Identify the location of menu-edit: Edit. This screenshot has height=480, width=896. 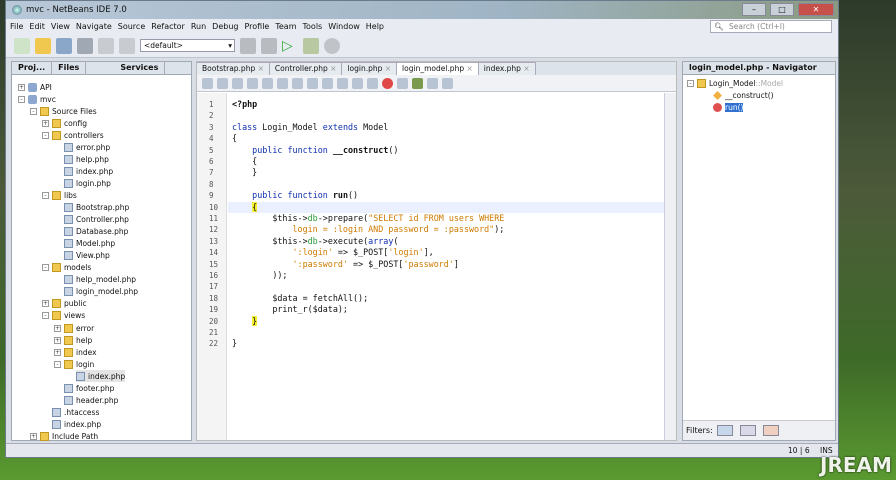
(37, 26).